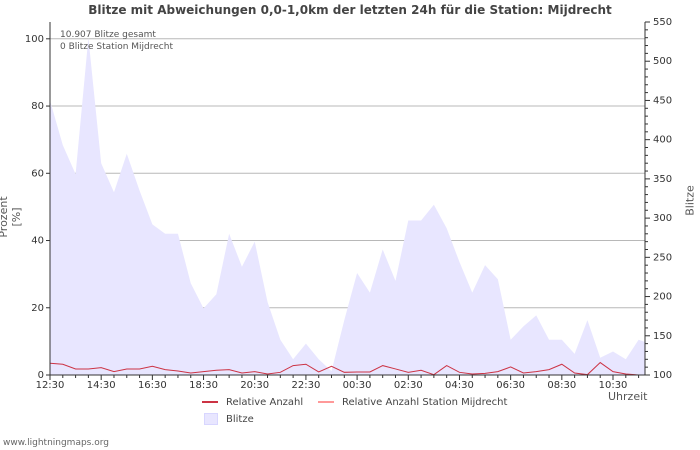  What do you see at coordinates (152, 385) in the screenshot?
I see `x-tick-label: 16:30` at bounding box center [152, 385].